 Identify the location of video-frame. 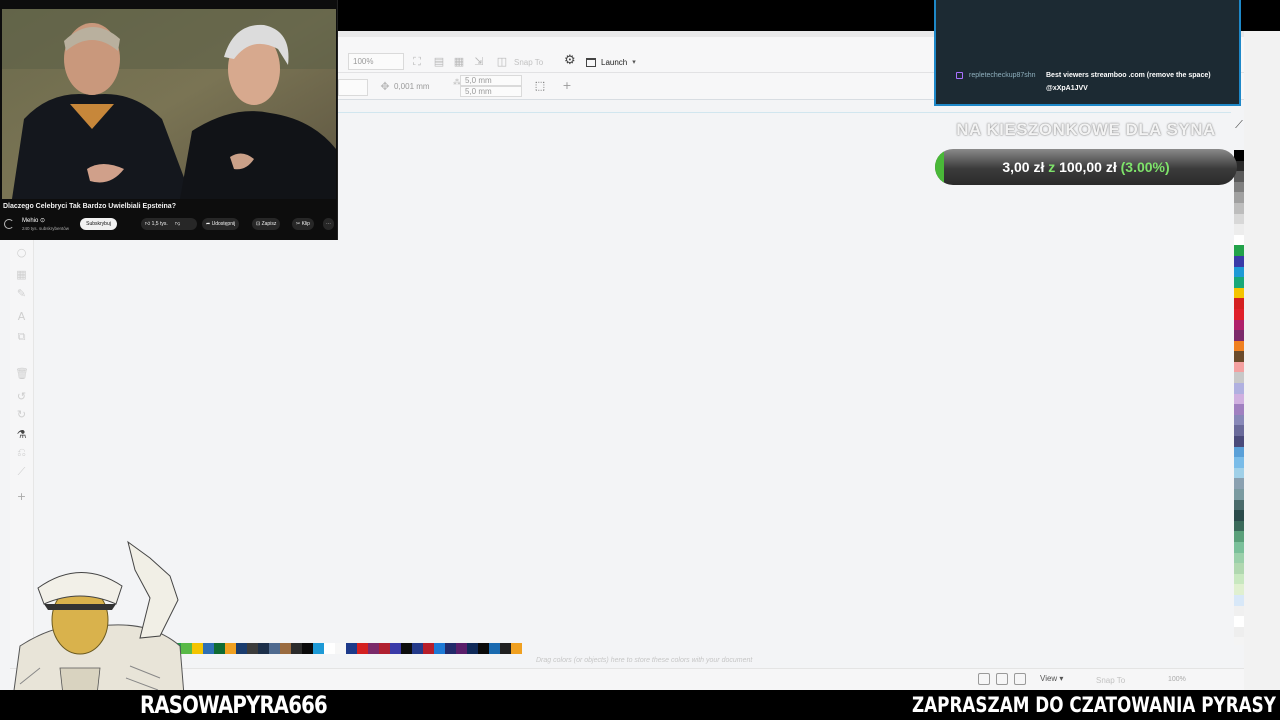
(169, 104).